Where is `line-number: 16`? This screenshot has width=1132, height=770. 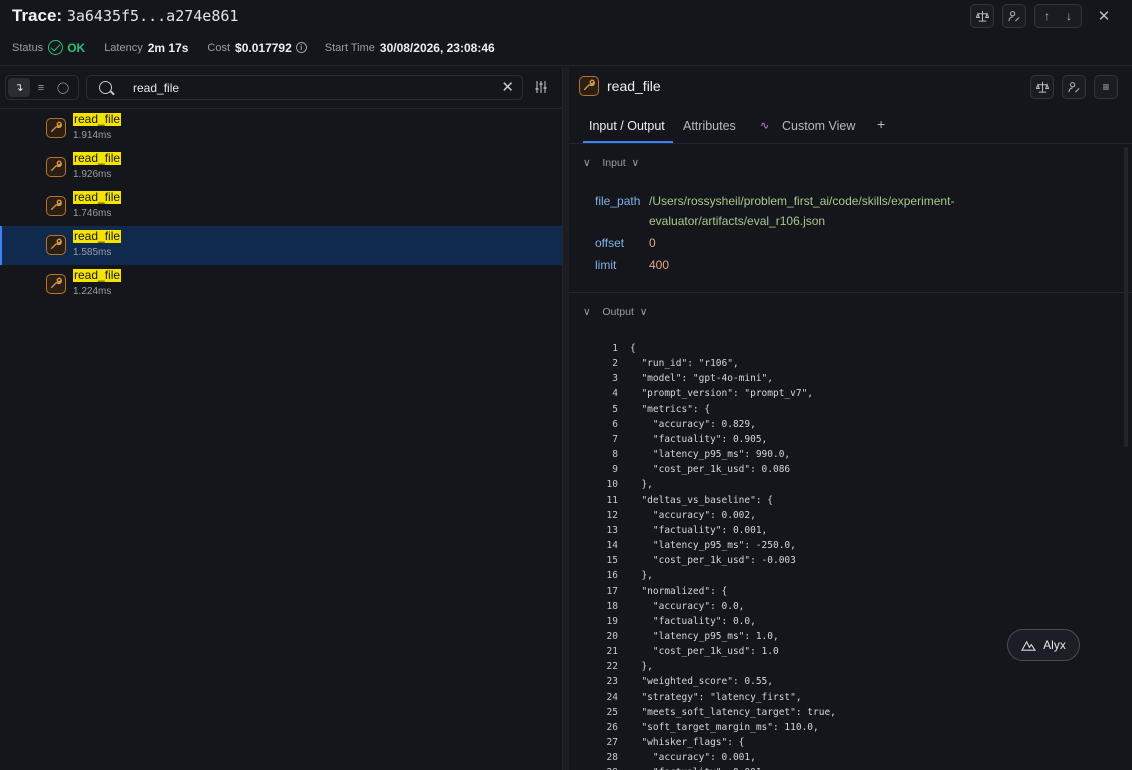 line-number: 16 is located at coordinates (612, 576).